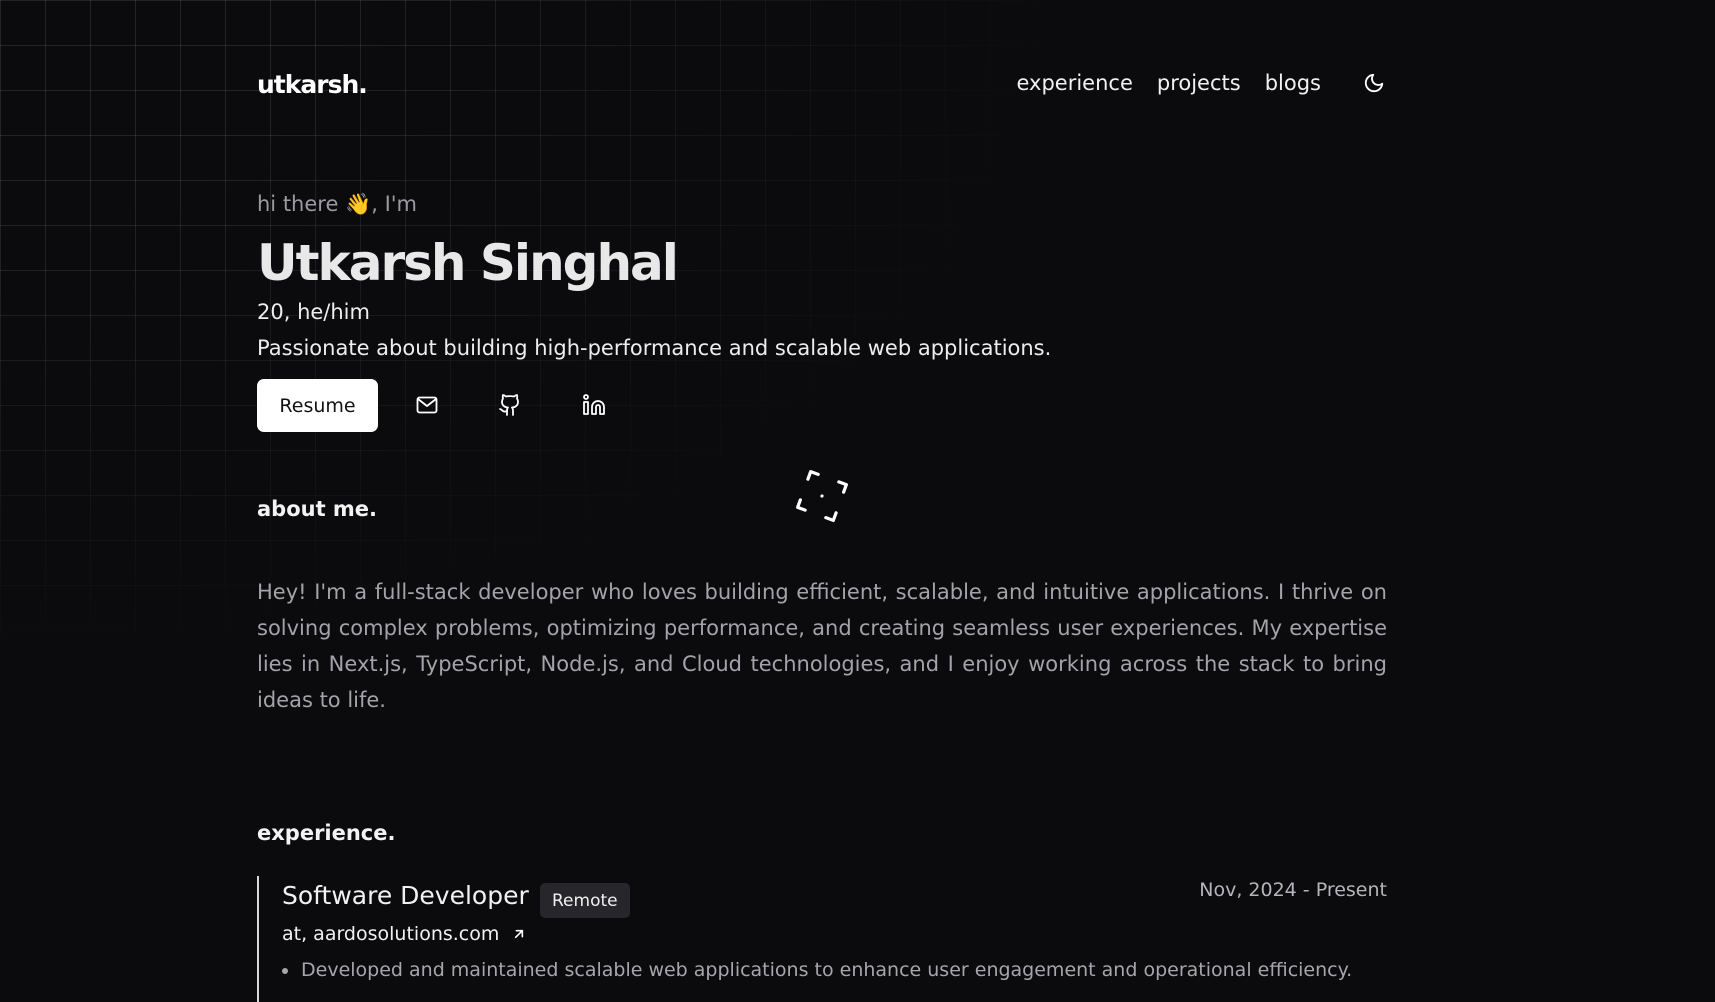  What do you see at coordinates (326, 833) in the screenshot?
I see `experience-title: experience.` at bounding box center [326, 833].